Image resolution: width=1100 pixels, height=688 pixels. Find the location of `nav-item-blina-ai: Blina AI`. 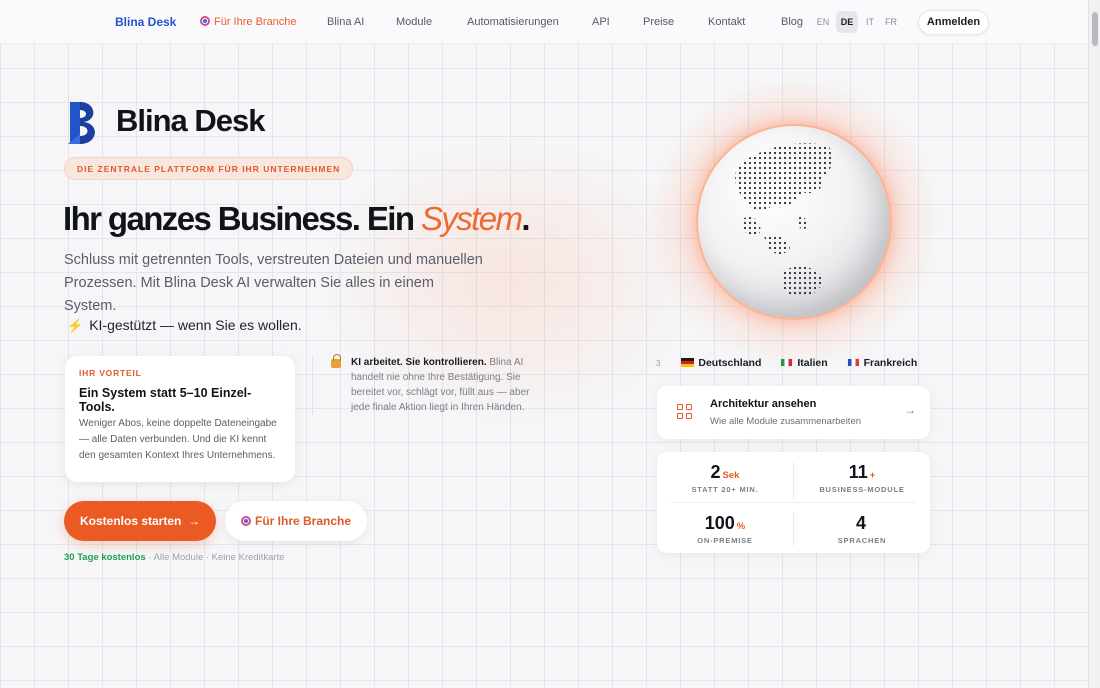

nav-item-blina-ai: Blina AI is located at coordinates (345, 22).